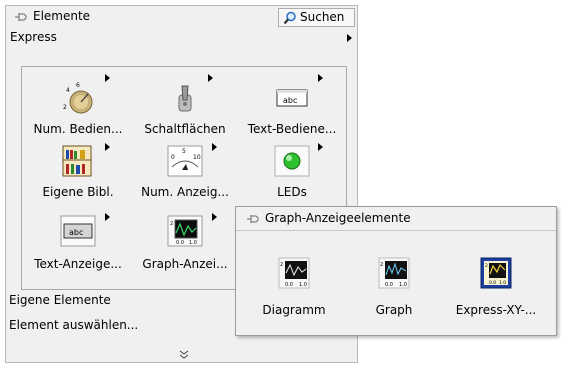  What do you see at coordinates (68, 90) in the screenshot?
I see `svg-text: 4` at bounding box center [68, 90].